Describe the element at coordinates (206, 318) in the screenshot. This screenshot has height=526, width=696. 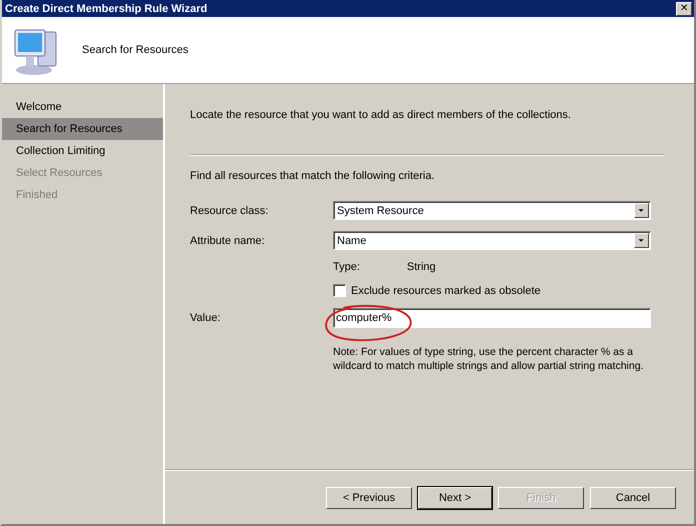
I see `field-label: Value:` at that location.